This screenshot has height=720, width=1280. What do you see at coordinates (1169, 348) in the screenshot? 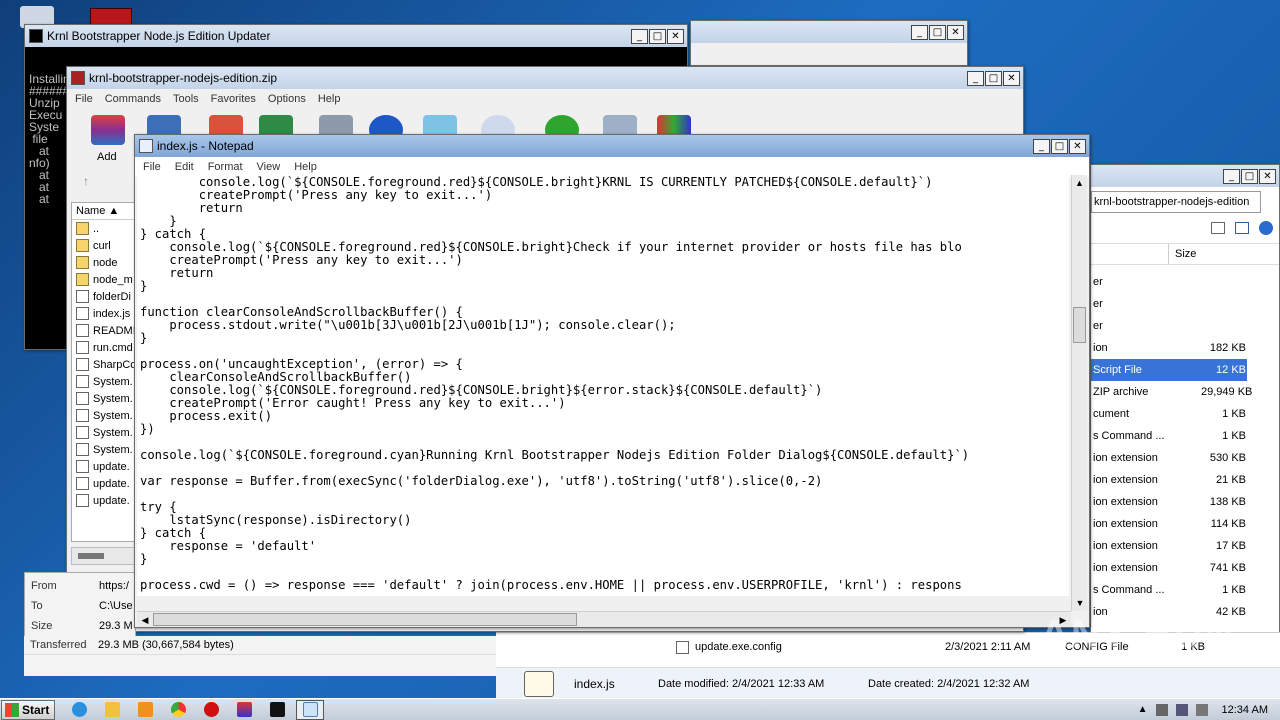
I see `table-row: ion 182 KB` at bounding box center [1169, 348].